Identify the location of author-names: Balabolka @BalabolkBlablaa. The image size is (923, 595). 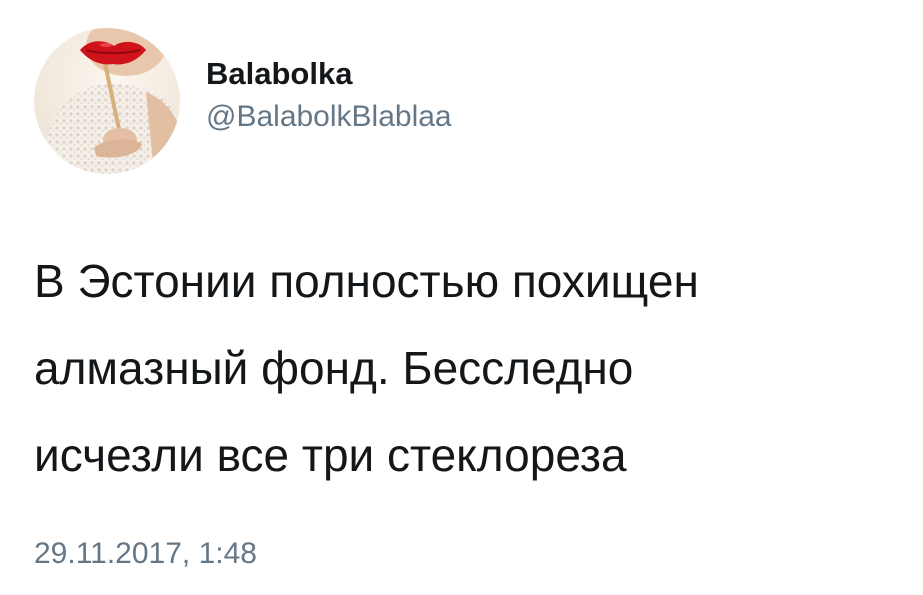
(329, 95).